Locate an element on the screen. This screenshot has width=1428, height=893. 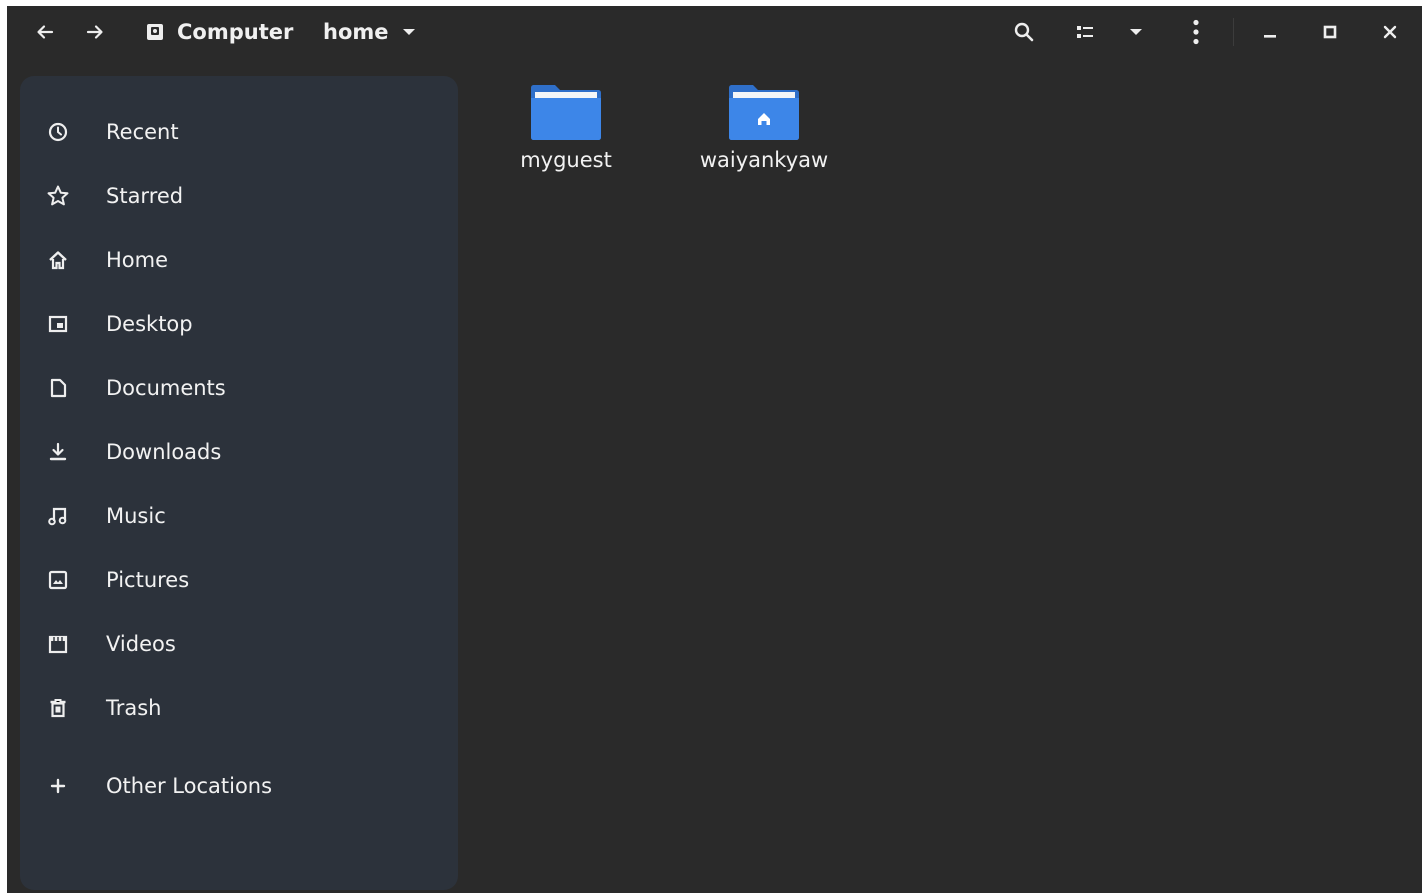
sidebar-item-label: Starred is located at coordinates (145, 196).